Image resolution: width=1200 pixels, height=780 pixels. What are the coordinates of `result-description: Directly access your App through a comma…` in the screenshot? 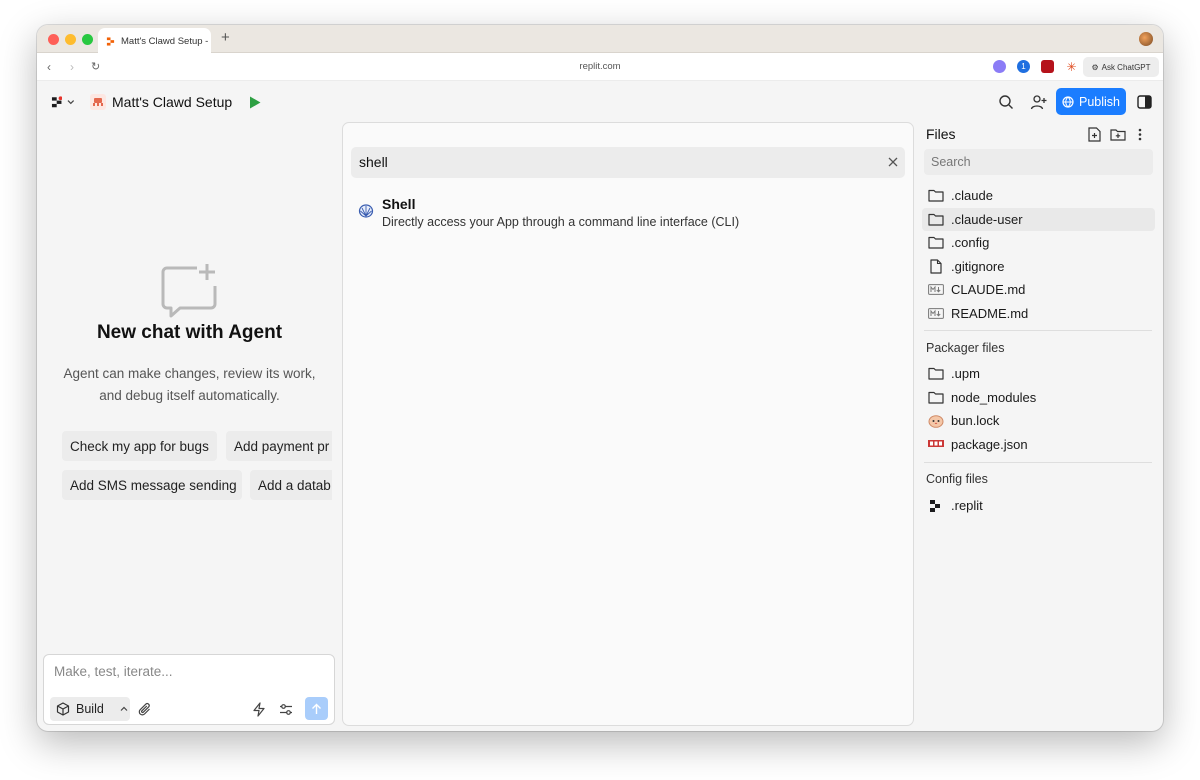 It's located at (561, 222).